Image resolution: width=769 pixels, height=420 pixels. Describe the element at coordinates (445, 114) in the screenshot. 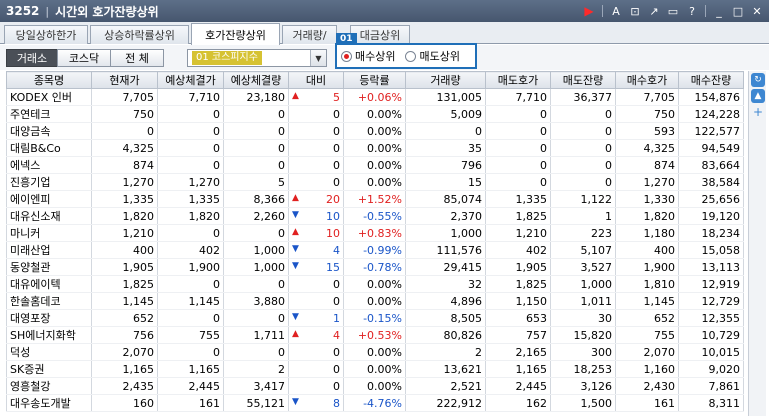

I see `table-cell-volume: 5,009` at that location.